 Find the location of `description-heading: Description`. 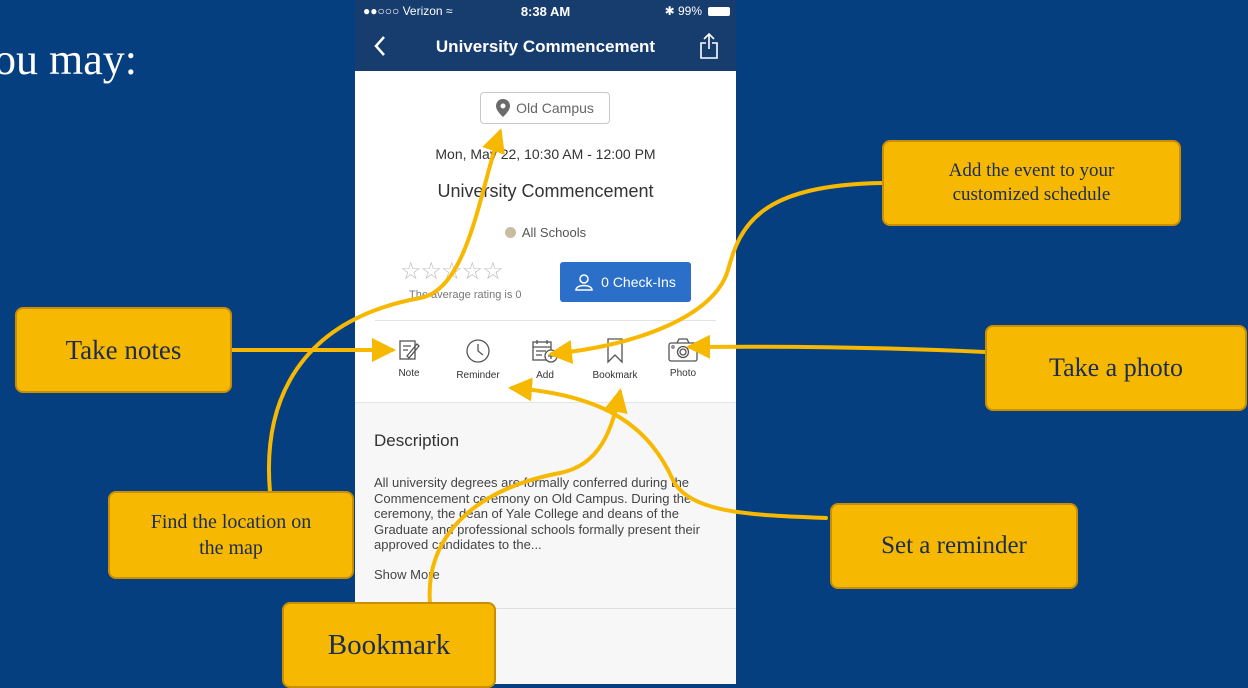

description-heading: Description is located at coordinates (417, 440).